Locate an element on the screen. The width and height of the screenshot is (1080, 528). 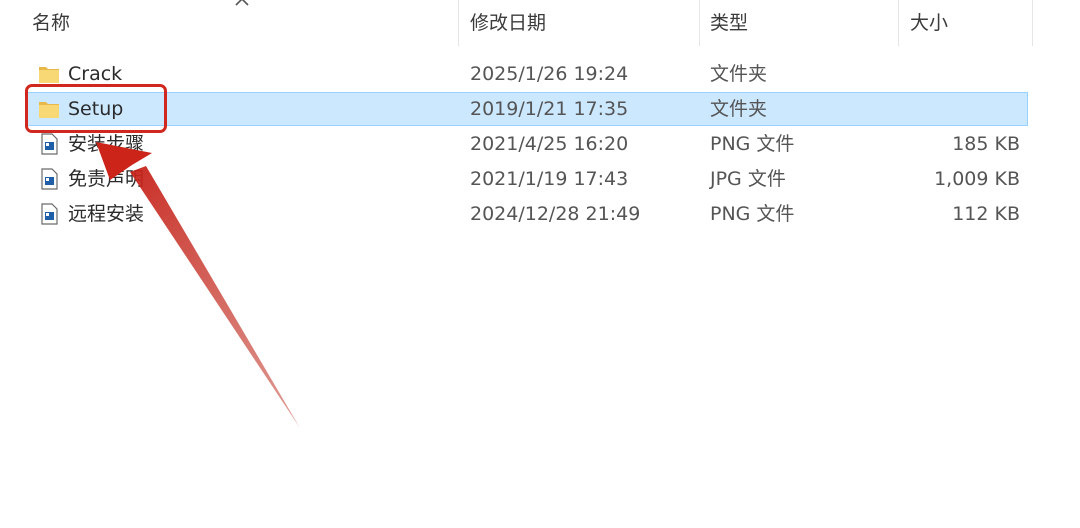
column-header-type: 类型 is located at coordinates (805, 23).